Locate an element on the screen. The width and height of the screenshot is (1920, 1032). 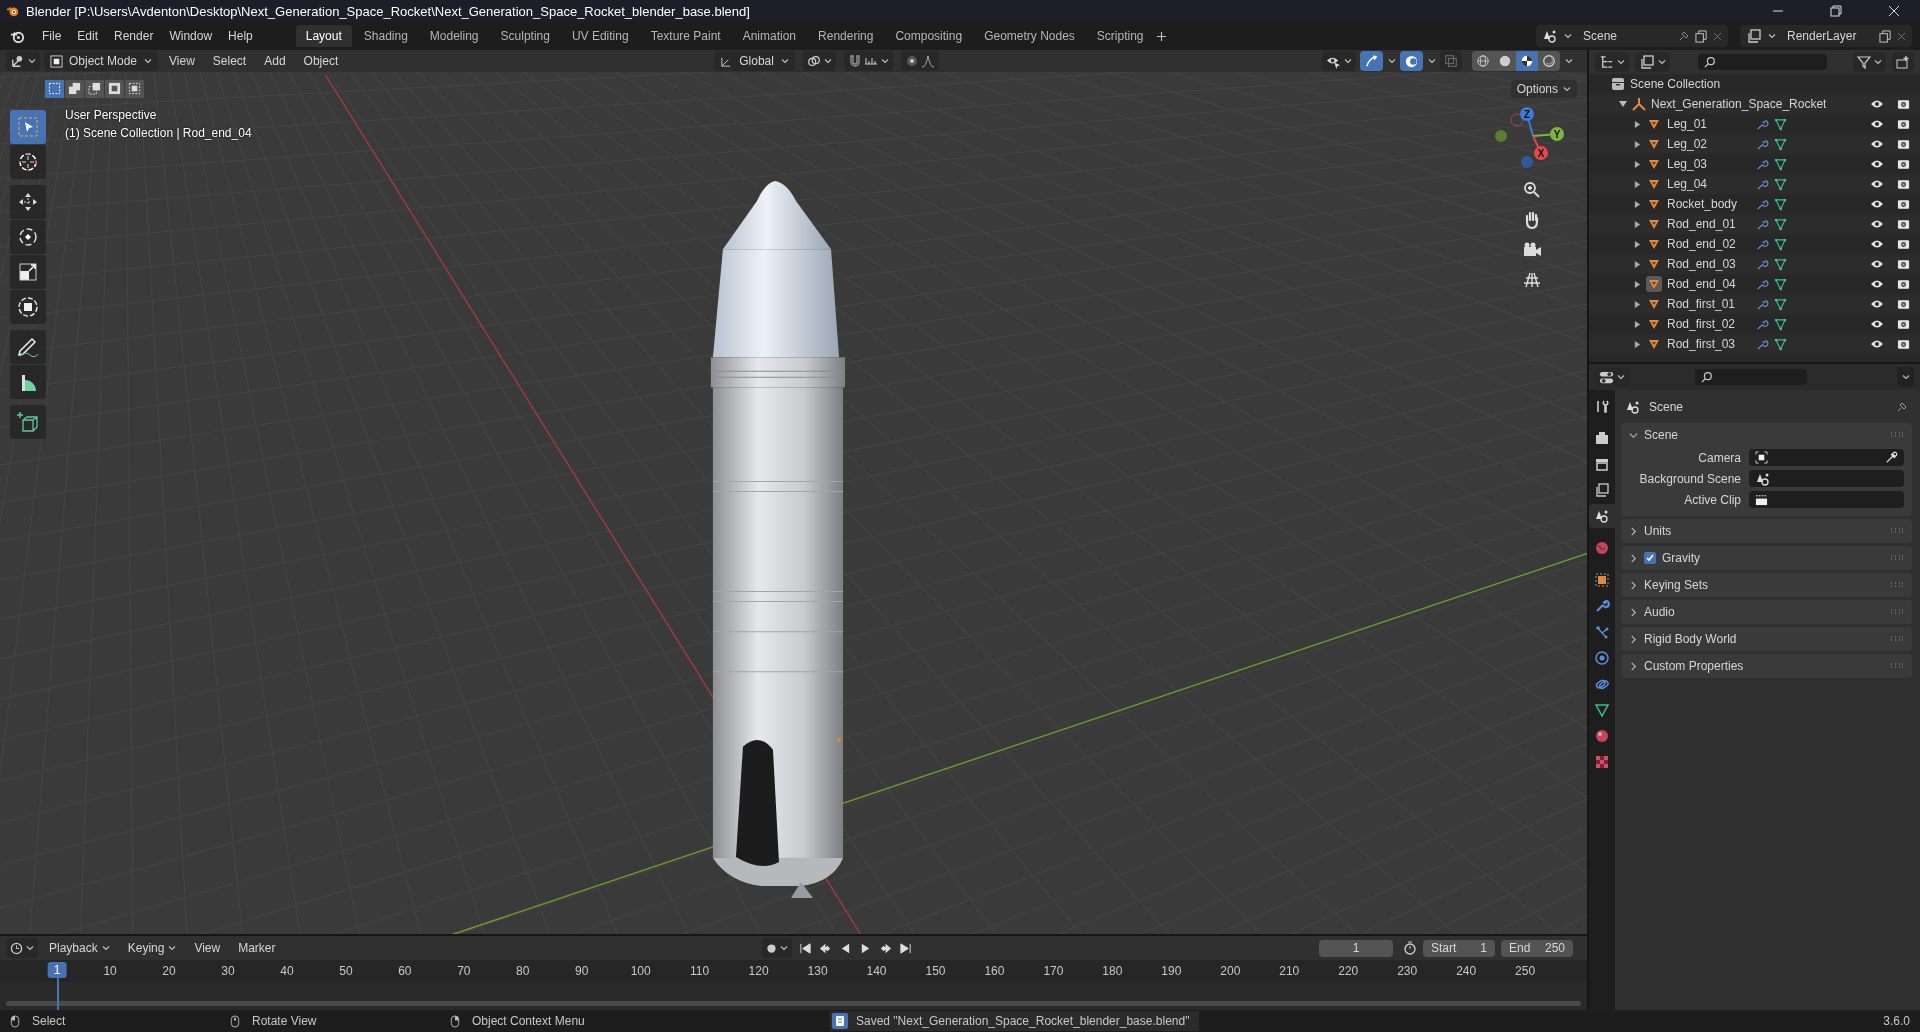
mesh-object-icon is located at coordinates (1654, 284).